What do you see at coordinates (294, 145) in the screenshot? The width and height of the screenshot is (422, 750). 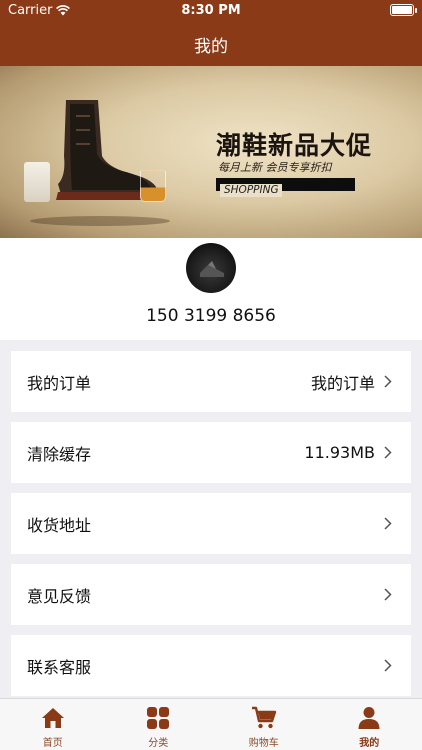 I see `banner-headline: 潮鞋新品大促` at bounding box center [294, 145].